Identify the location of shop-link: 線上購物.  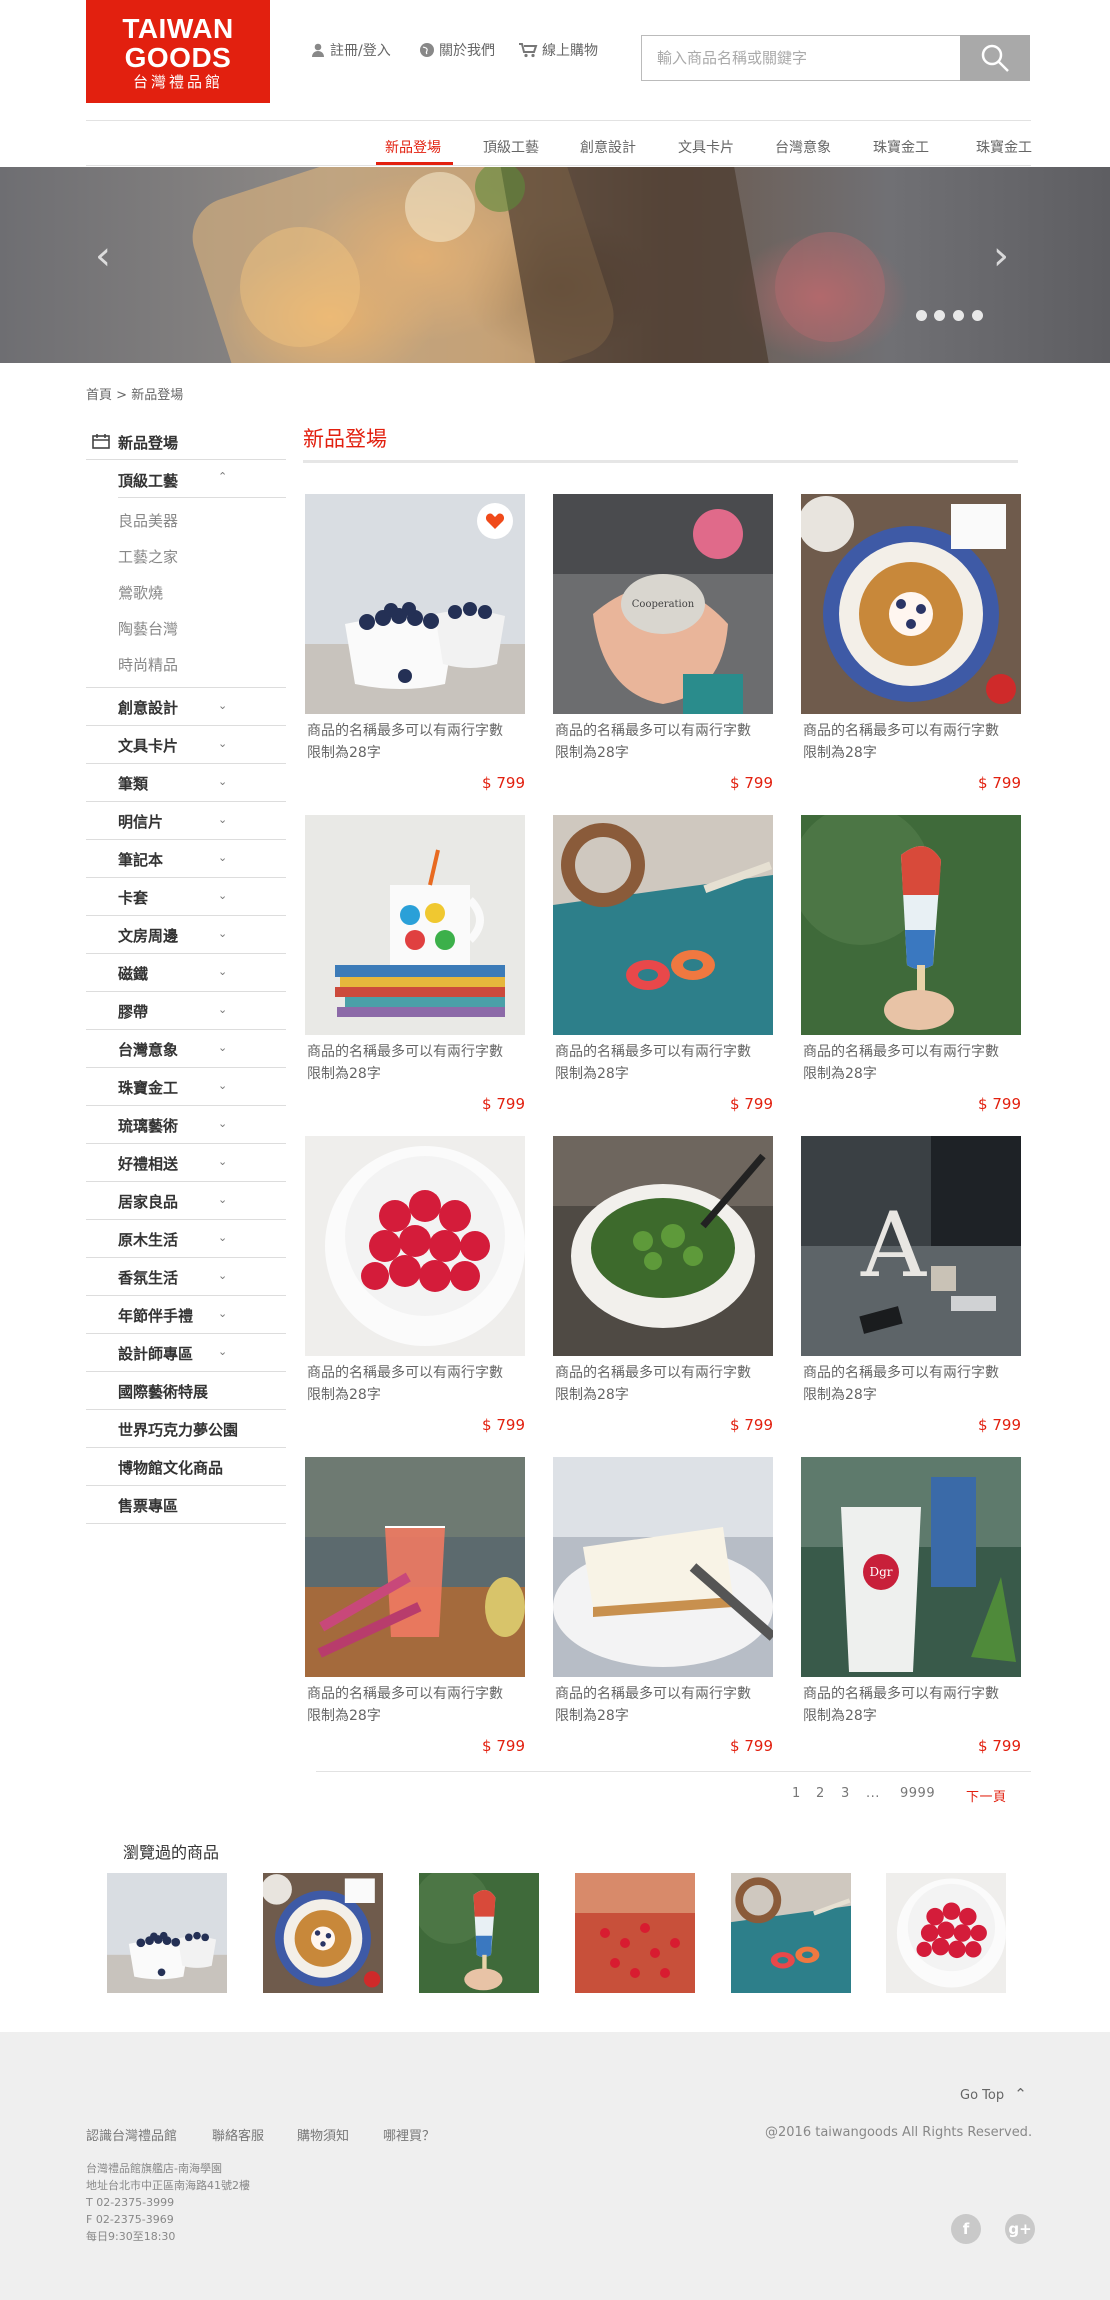
(558, 50).